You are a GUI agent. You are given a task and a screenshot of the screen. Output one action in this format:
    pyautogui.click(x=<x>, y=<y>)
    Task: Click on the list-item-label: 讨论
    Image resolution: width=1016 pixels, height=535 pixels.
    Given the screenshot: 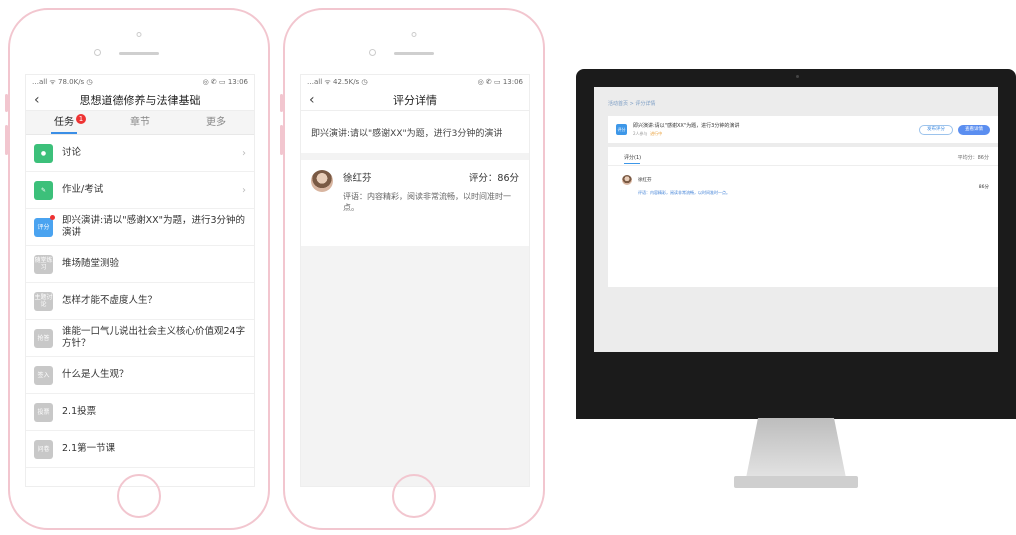 What is the action you would take?
    pyautogui.click(x=72, y=152)
    